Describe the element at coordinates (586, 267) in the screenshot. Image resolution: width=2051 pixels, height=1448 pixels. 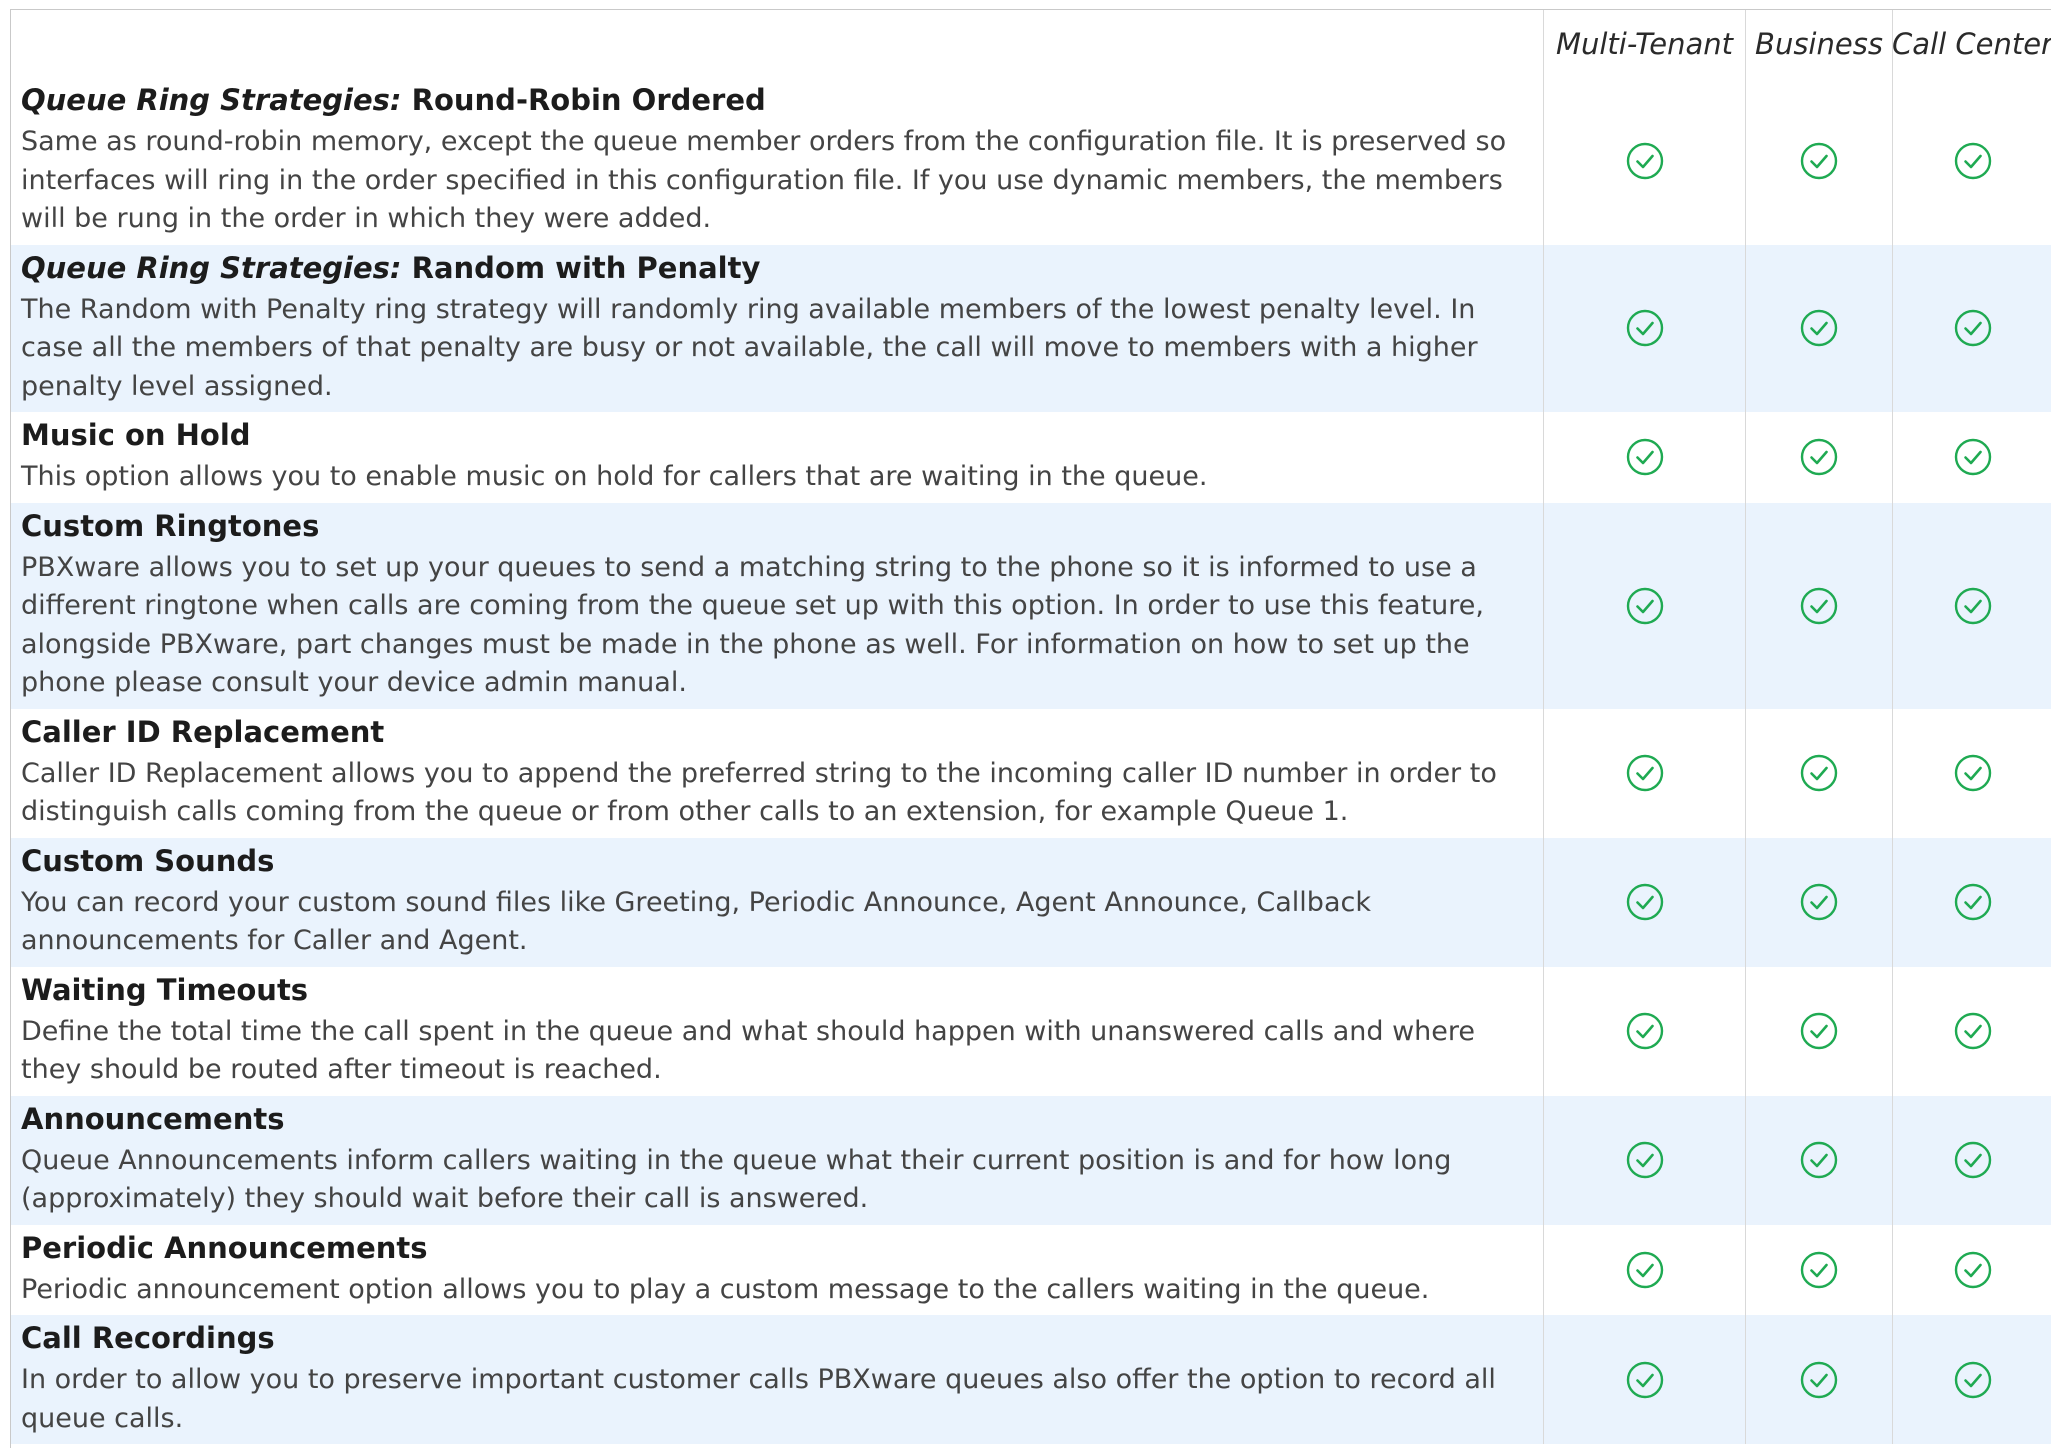
I see `feature-title-text: Random with Penalty` at that location.